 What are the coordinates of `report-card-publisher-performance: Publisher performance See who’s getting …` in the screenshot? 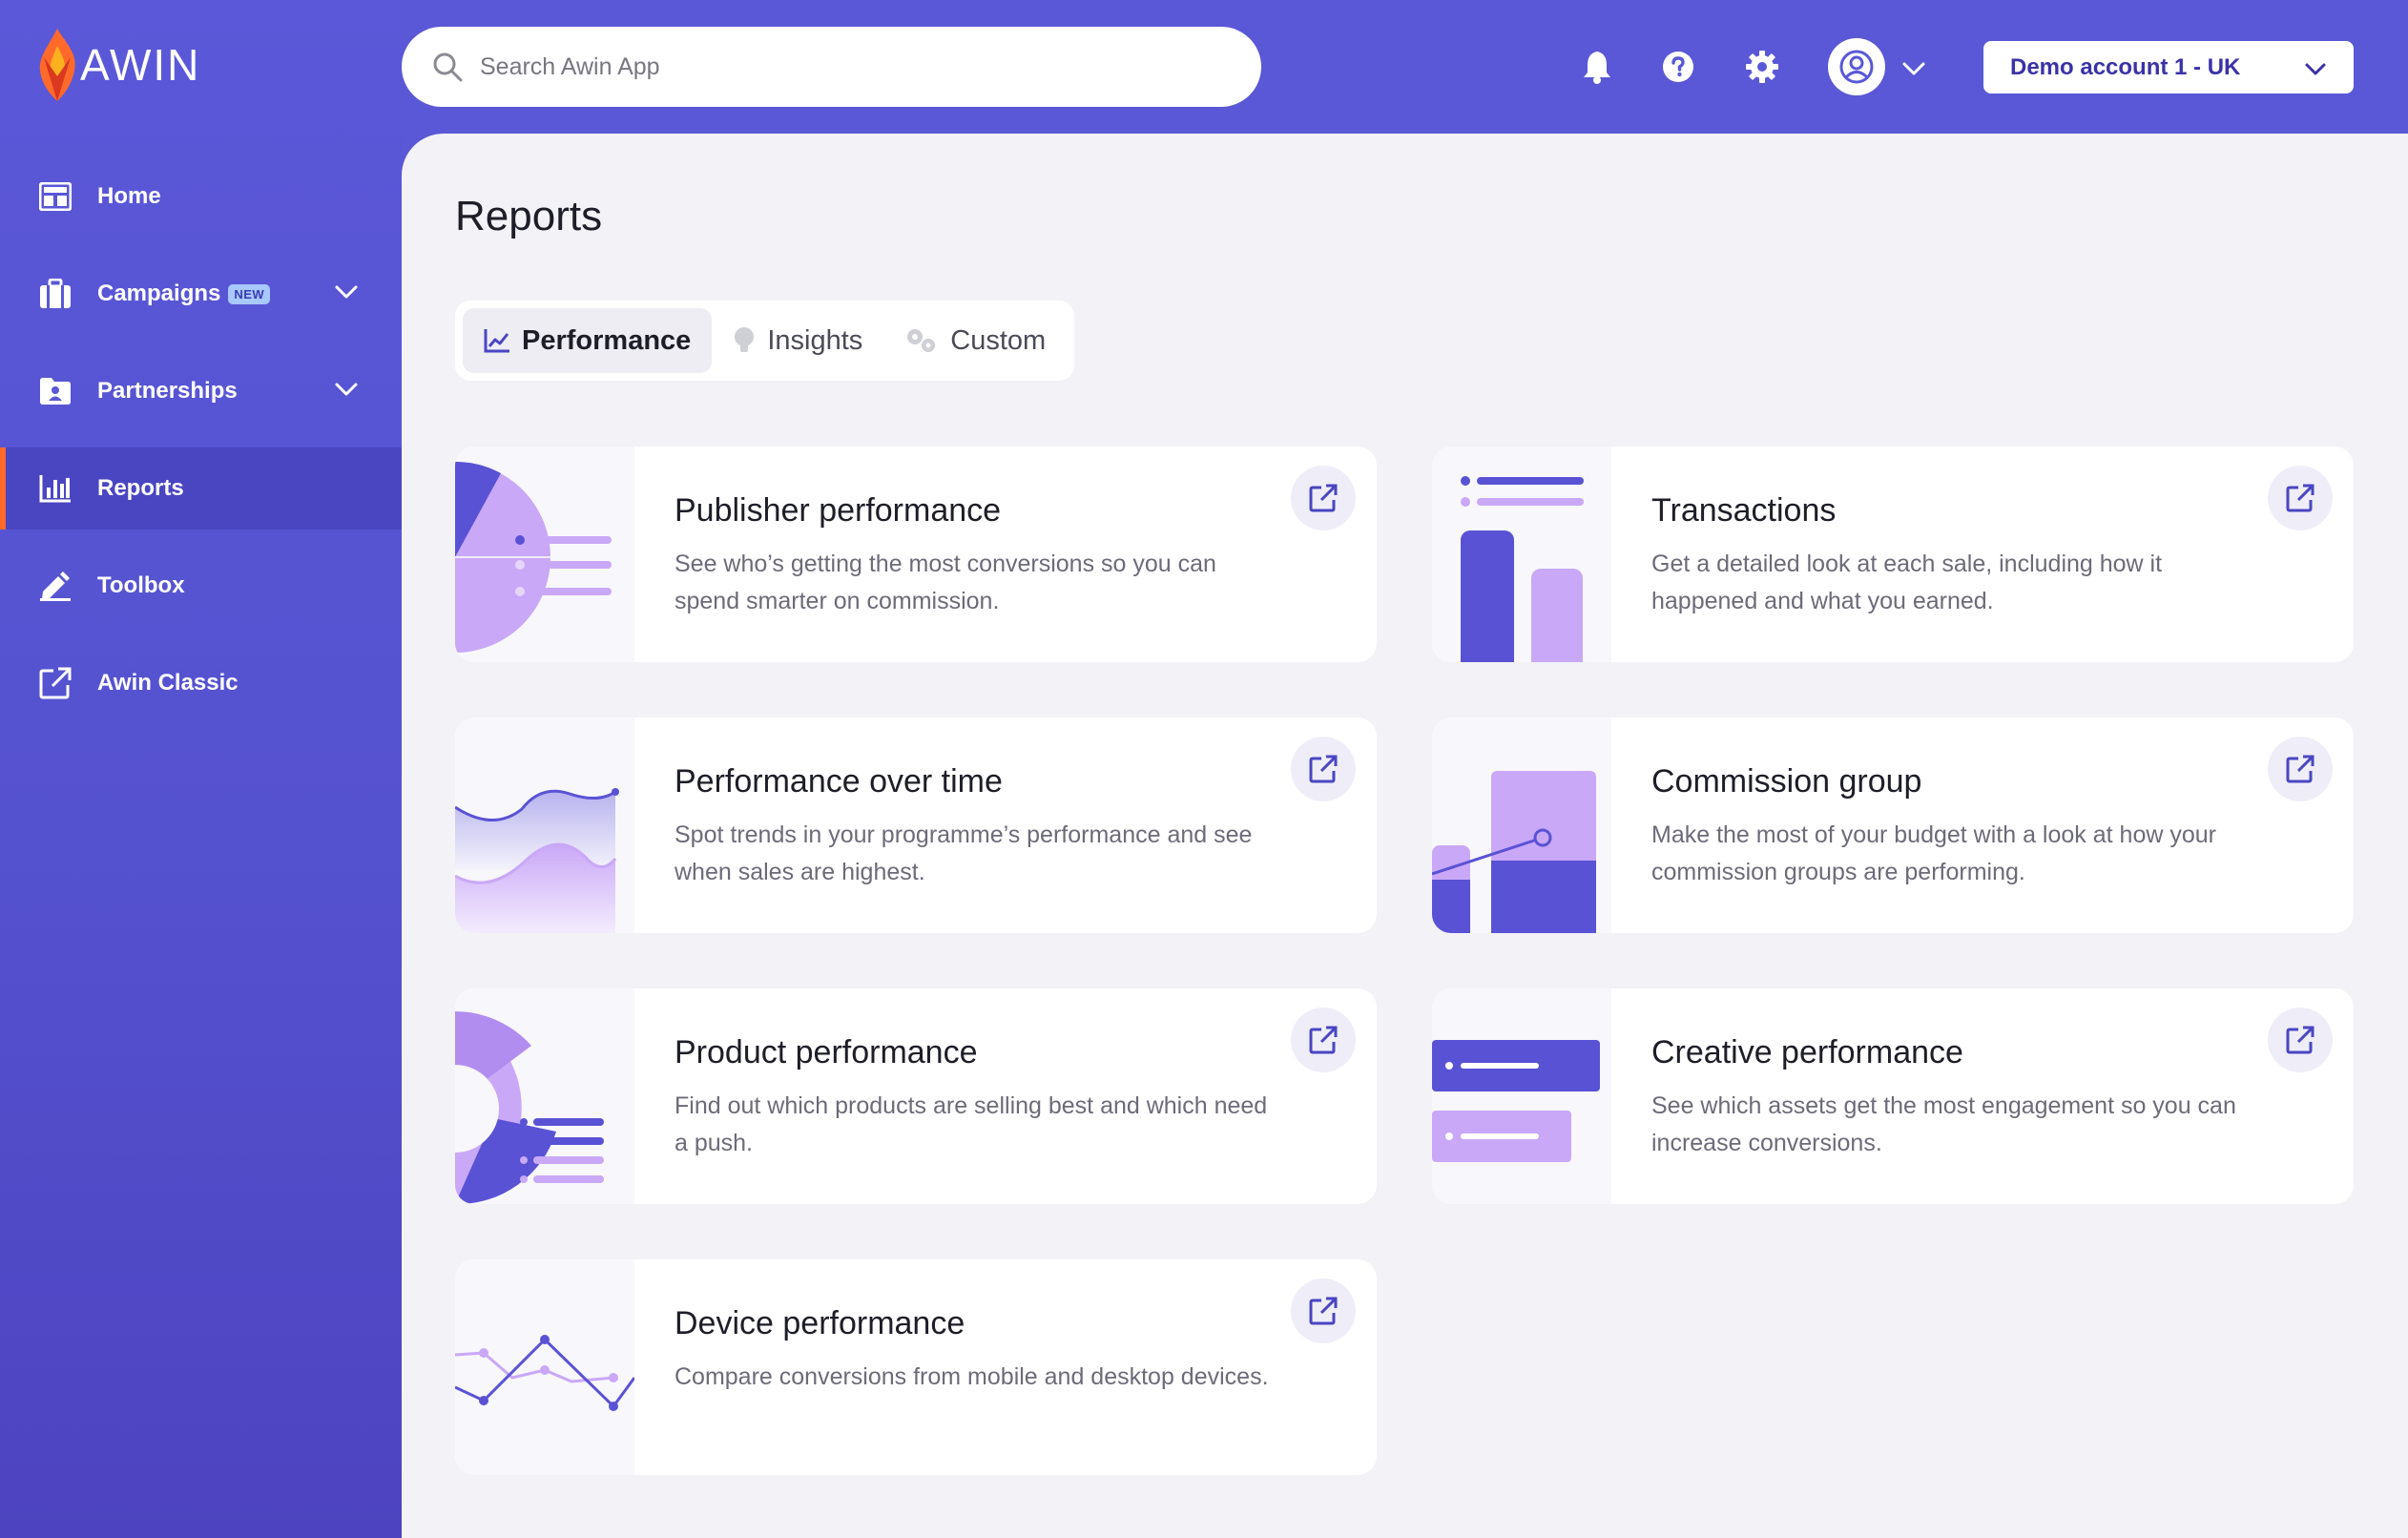 It's located at (916, 554).